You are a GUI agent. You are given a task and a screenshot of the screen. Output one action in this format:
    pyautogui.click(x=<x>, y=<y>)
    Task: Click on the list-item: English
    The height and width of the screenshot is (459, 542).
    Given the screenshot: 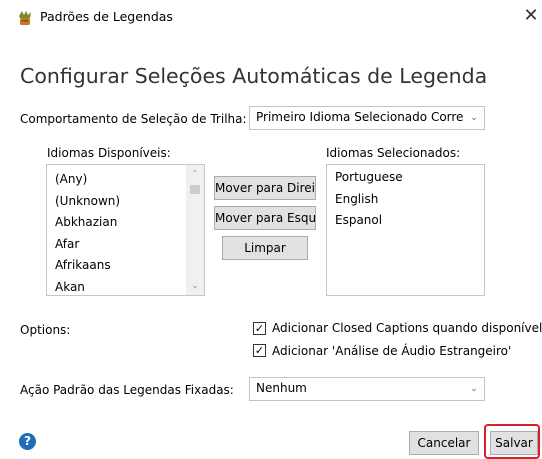 What is the action you would take?
    pyautogui.click(x=405, y=200)
    